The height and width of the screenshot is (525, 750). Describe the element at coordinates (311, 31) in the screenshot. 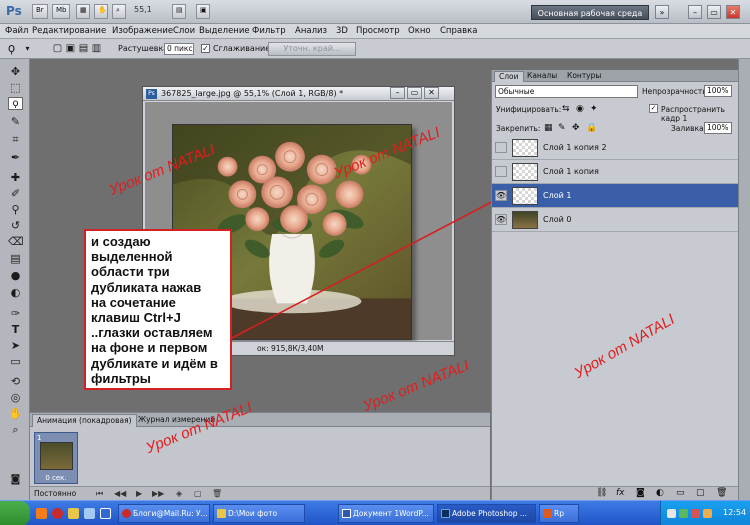

I see `menu-analysis: Анализ` at that location.